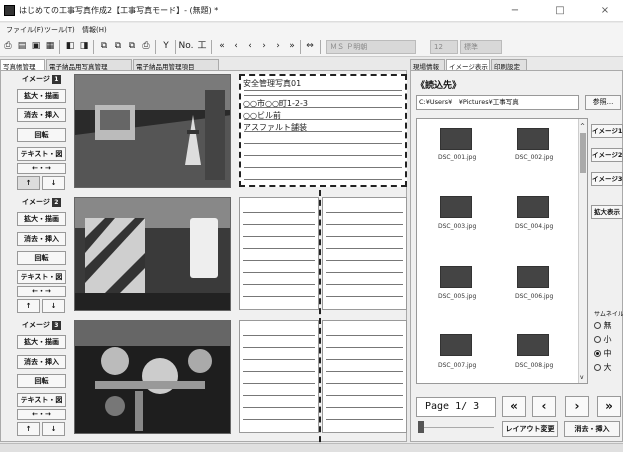 The image size is (623, 452). I want to click on arrow-lr-button-1: ←・→, so click(41, 168).